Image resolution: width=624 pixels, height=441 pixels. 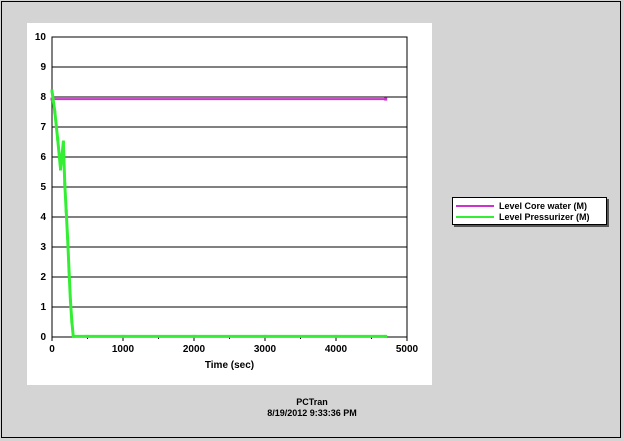 What do you see at coordinates (43, 247) in the screenshot?
I see `y-tick-label-3: 3` at bounding box center [43, 247].